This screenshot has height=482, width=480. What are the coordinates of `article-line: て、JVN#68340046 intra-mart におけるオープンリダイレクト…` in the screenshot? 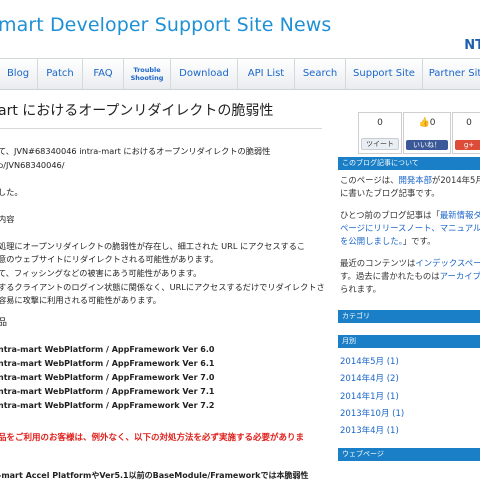 It's located at (135, 151).